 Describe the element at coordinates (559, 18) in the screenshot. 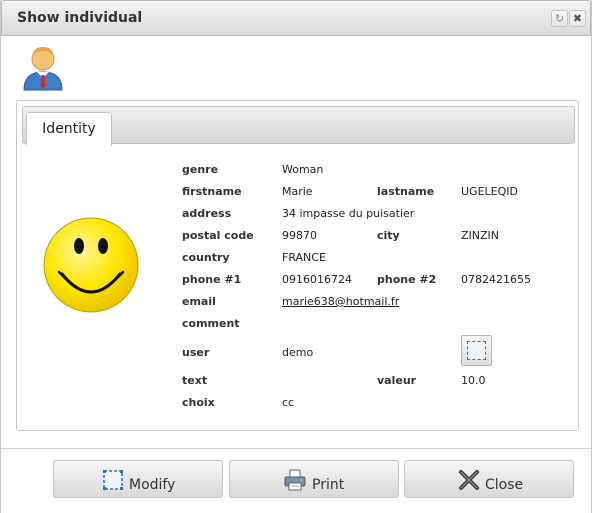

I see `refresh-icon: ↻` at that location.